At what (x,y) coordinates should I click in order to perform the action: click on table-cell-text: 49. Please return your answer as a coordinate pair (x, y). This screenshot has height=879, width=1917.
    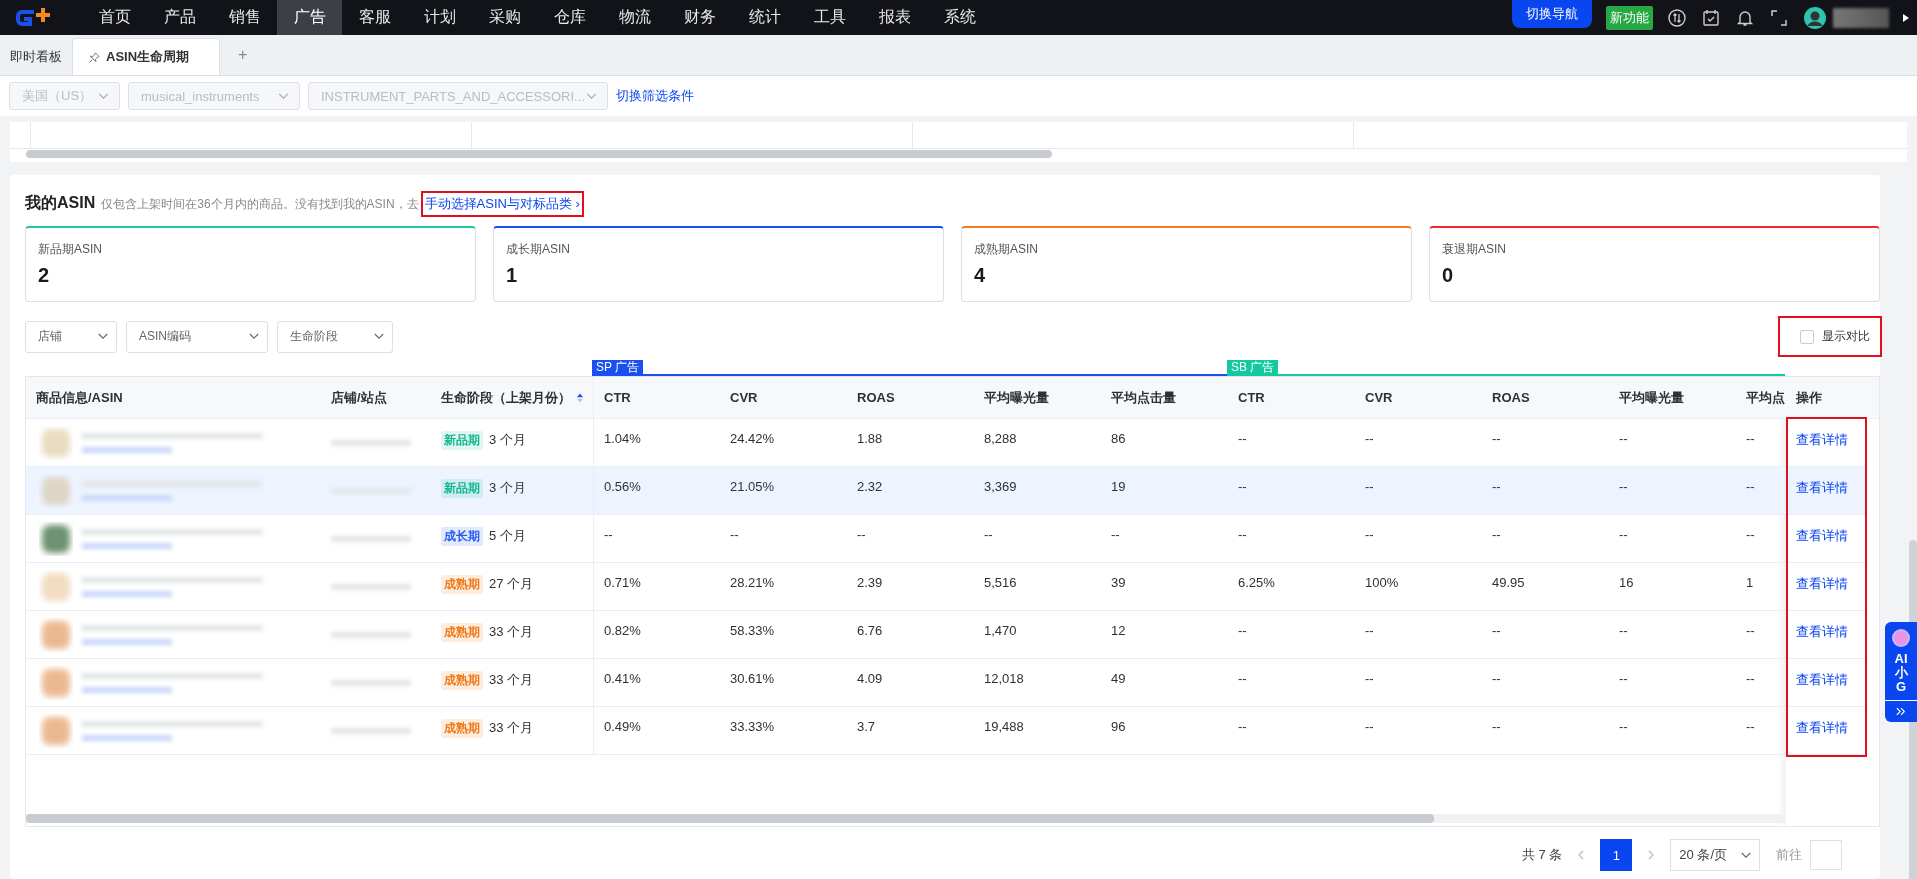
    Looking at the image, I should click on (1118, 679).